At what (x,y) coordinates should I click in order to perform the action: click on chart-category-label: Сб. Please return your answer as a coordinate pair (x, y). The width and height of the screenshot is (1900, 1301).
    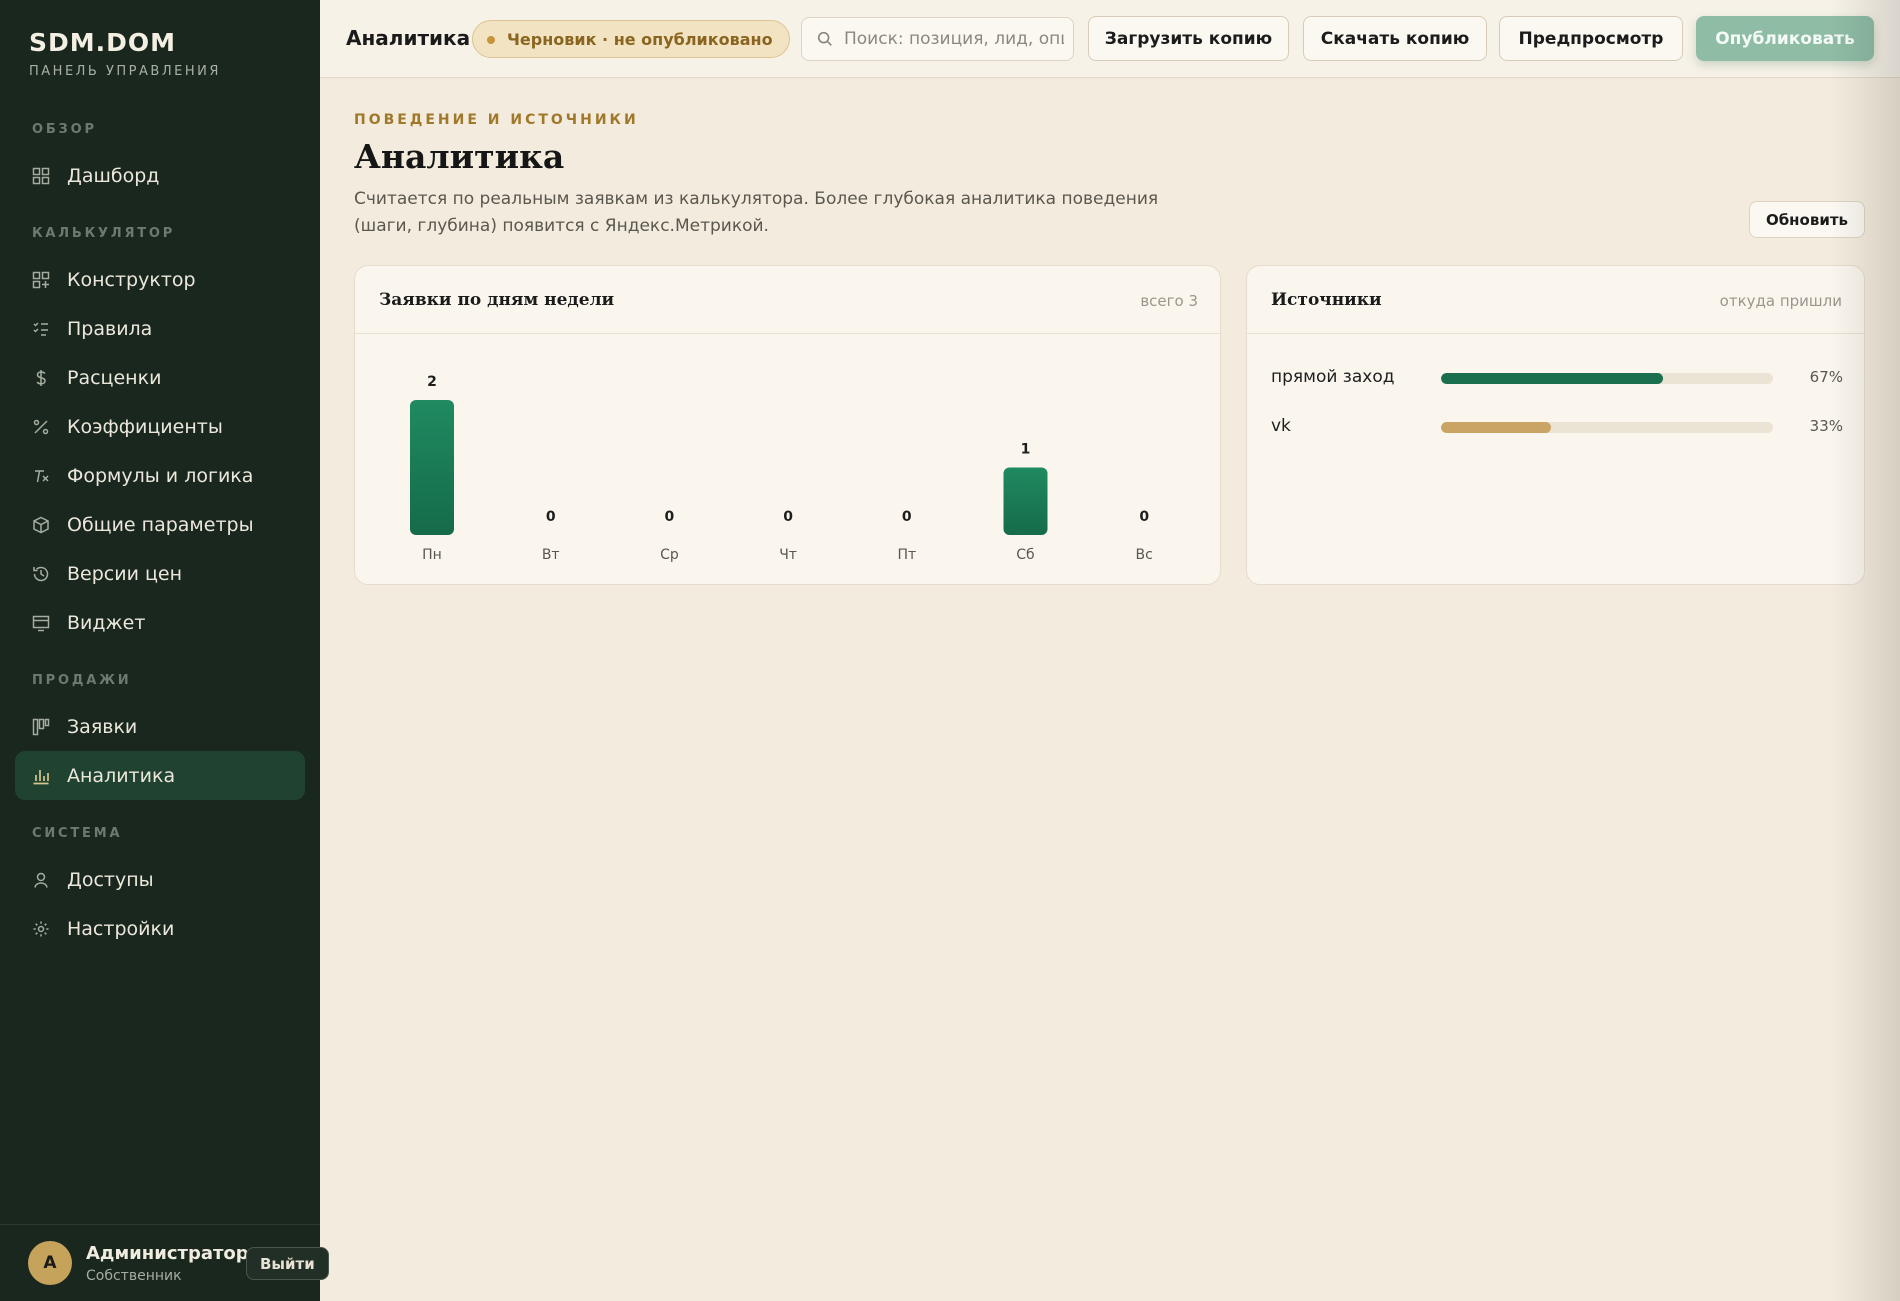
    Looking at the image, I should click on (1025, 555).